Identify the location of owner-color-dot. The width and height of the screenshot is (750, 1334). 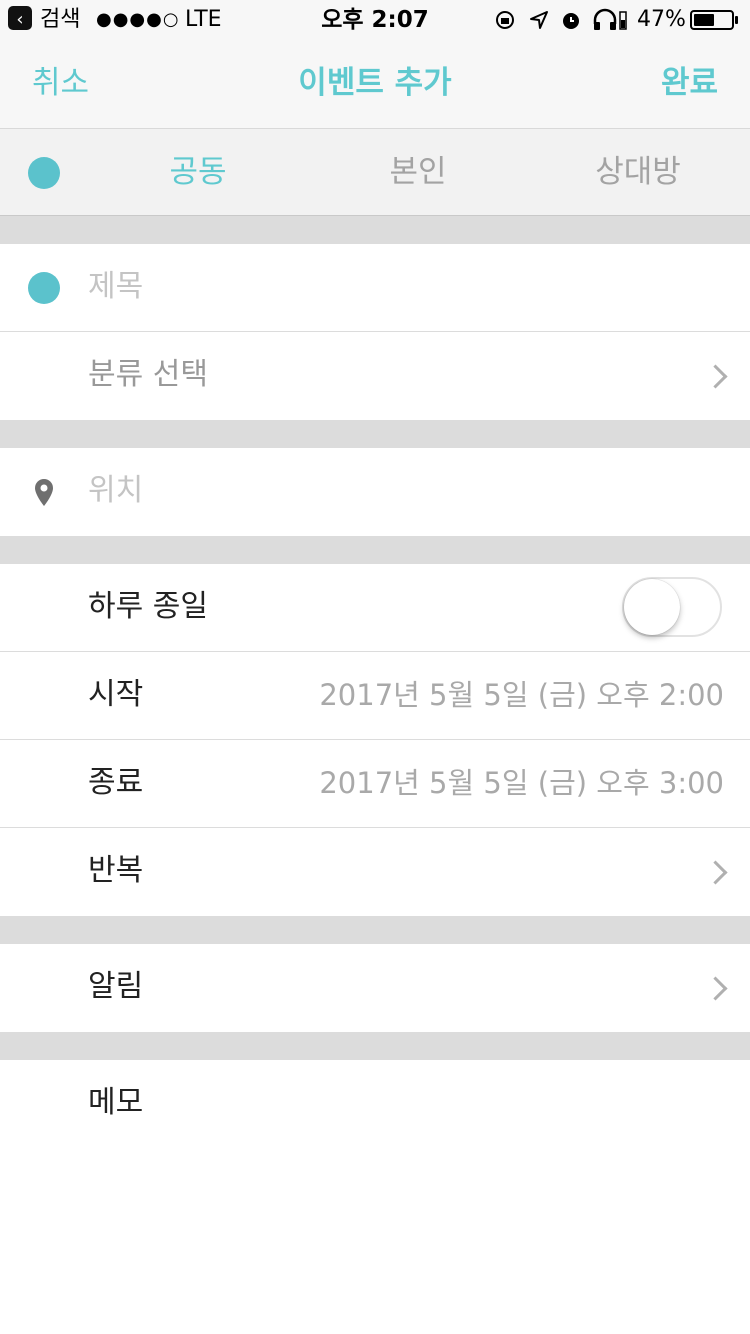
(44, 173).